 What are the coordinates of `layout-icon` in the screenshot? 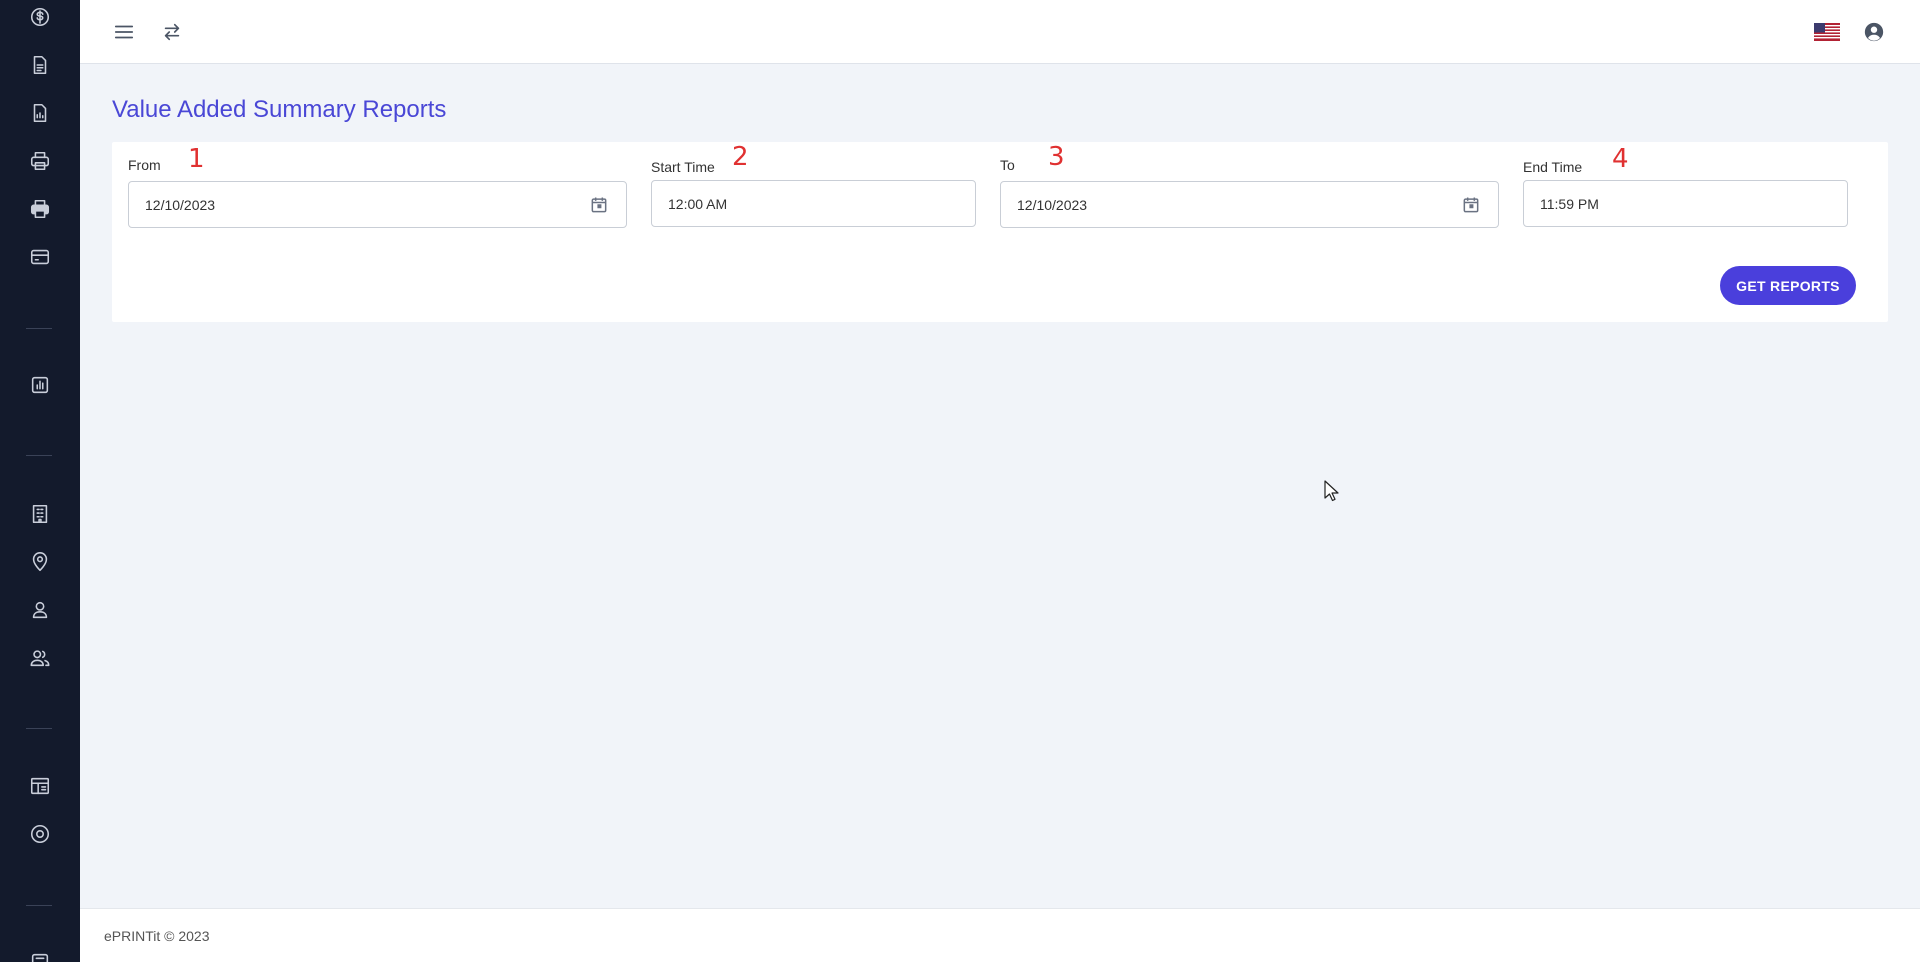 It's located at (40, 786).